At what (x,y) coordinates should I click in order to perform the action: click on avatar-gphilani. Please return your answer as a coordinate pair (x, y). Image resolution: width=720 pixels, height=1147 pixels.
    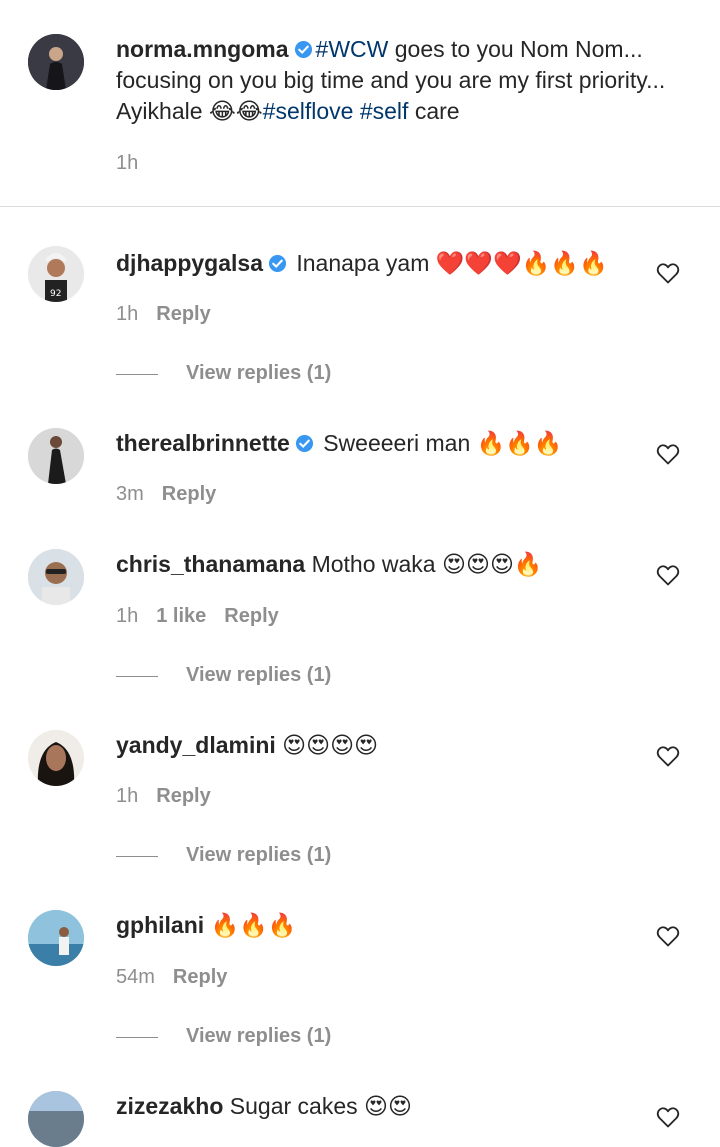
    Looking at the image, I should click on (56, 938).